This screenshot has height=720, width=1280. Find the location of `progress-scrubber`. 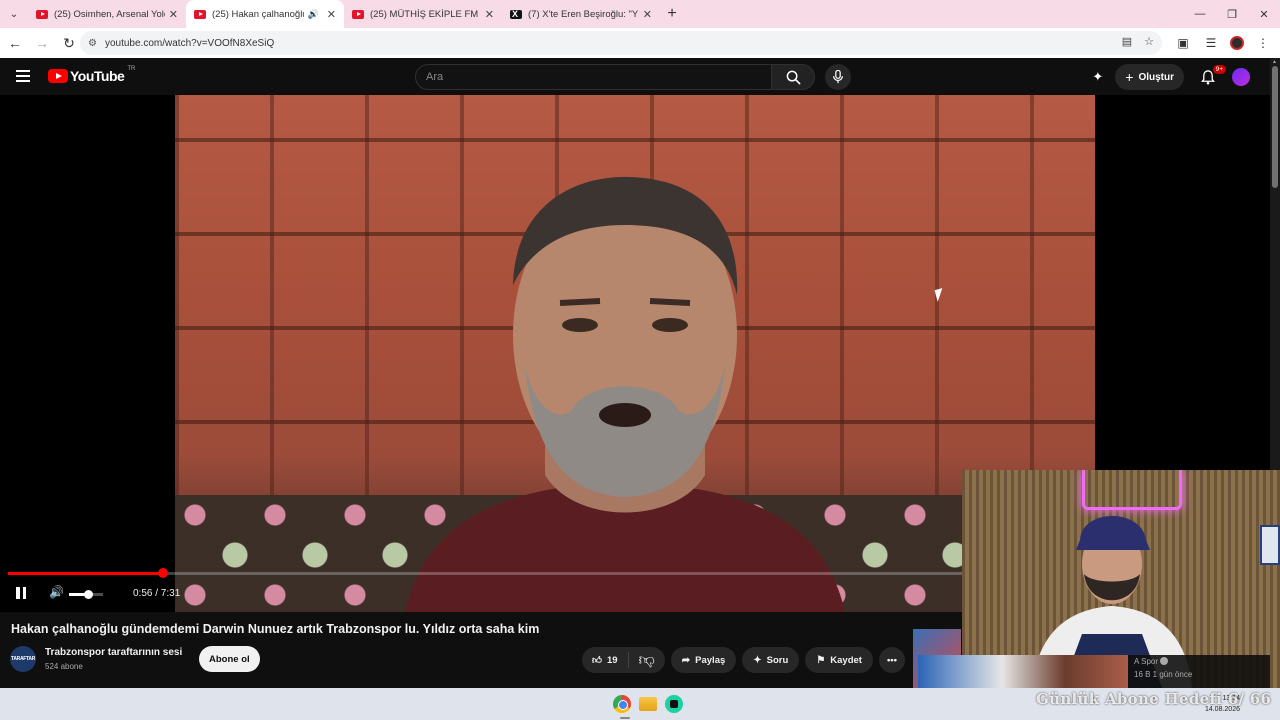

progress-scrubber is located at coordinates (163, 573).